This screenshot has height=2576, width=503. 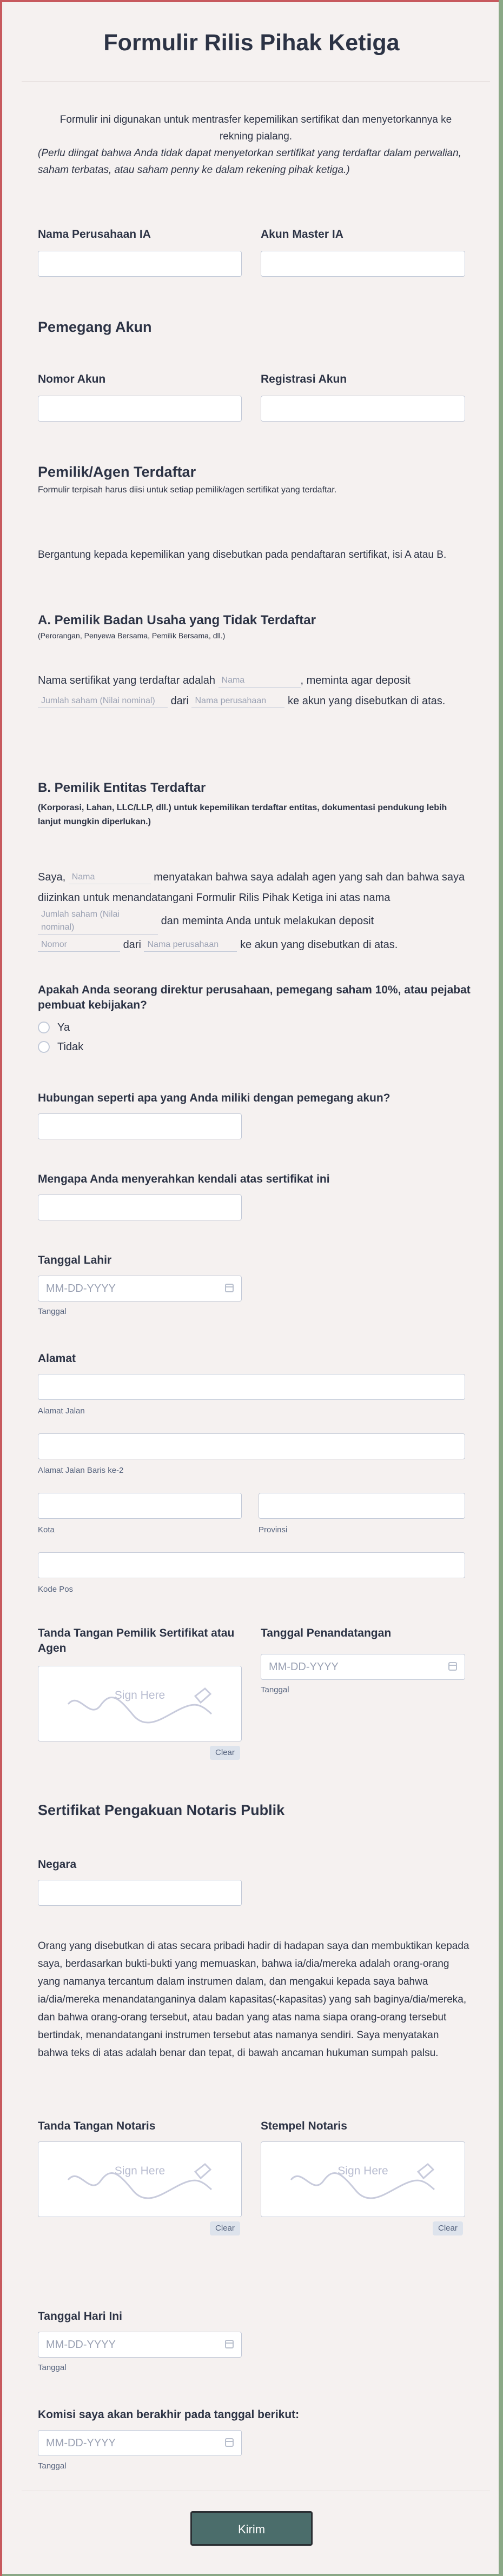 I want to click on street-input, so click(x=251, y=1387).